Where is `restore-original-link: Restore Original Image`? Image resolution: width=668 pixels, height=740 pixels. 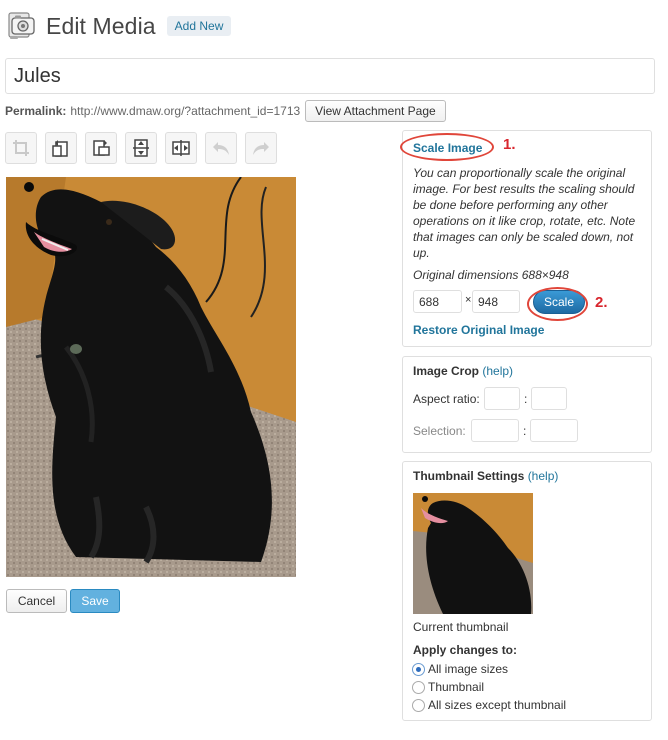
restore-original-link: Restore Original Image is located at coordinates (478, 330).